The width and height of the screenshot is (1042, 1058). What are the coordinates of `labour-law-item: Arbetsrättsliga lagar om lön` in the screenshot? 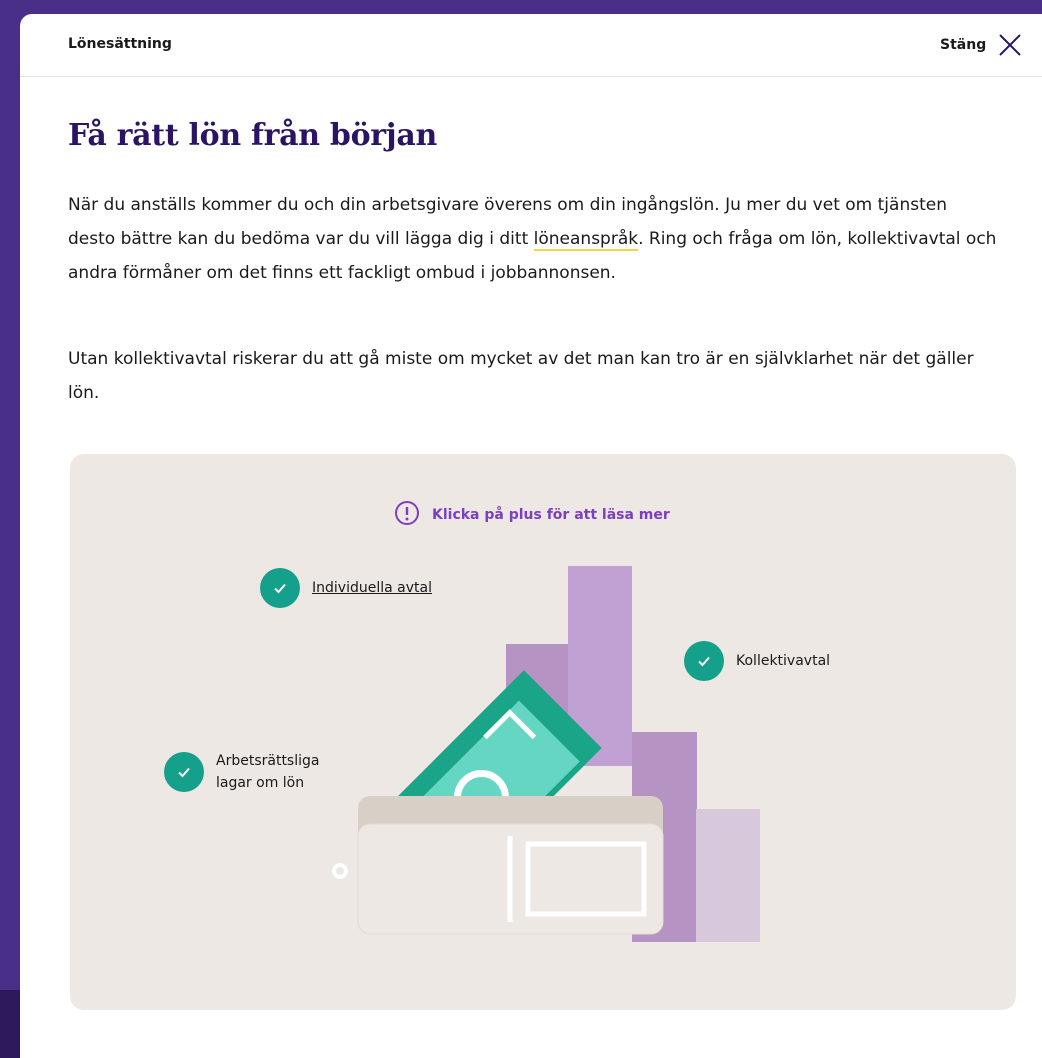 It's located at (255, 772).